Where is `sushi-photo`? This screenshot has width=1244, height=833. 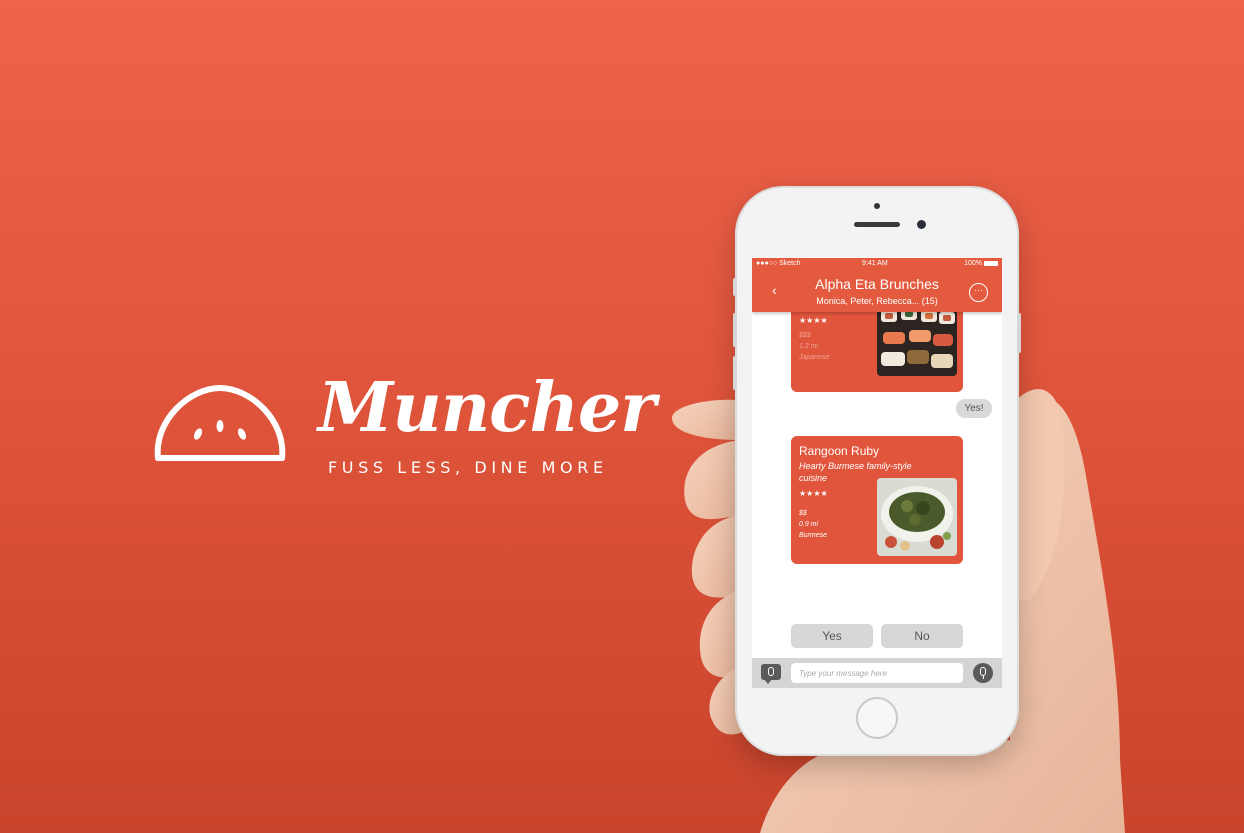
sushi-photo is located at coordinates (917, 339).